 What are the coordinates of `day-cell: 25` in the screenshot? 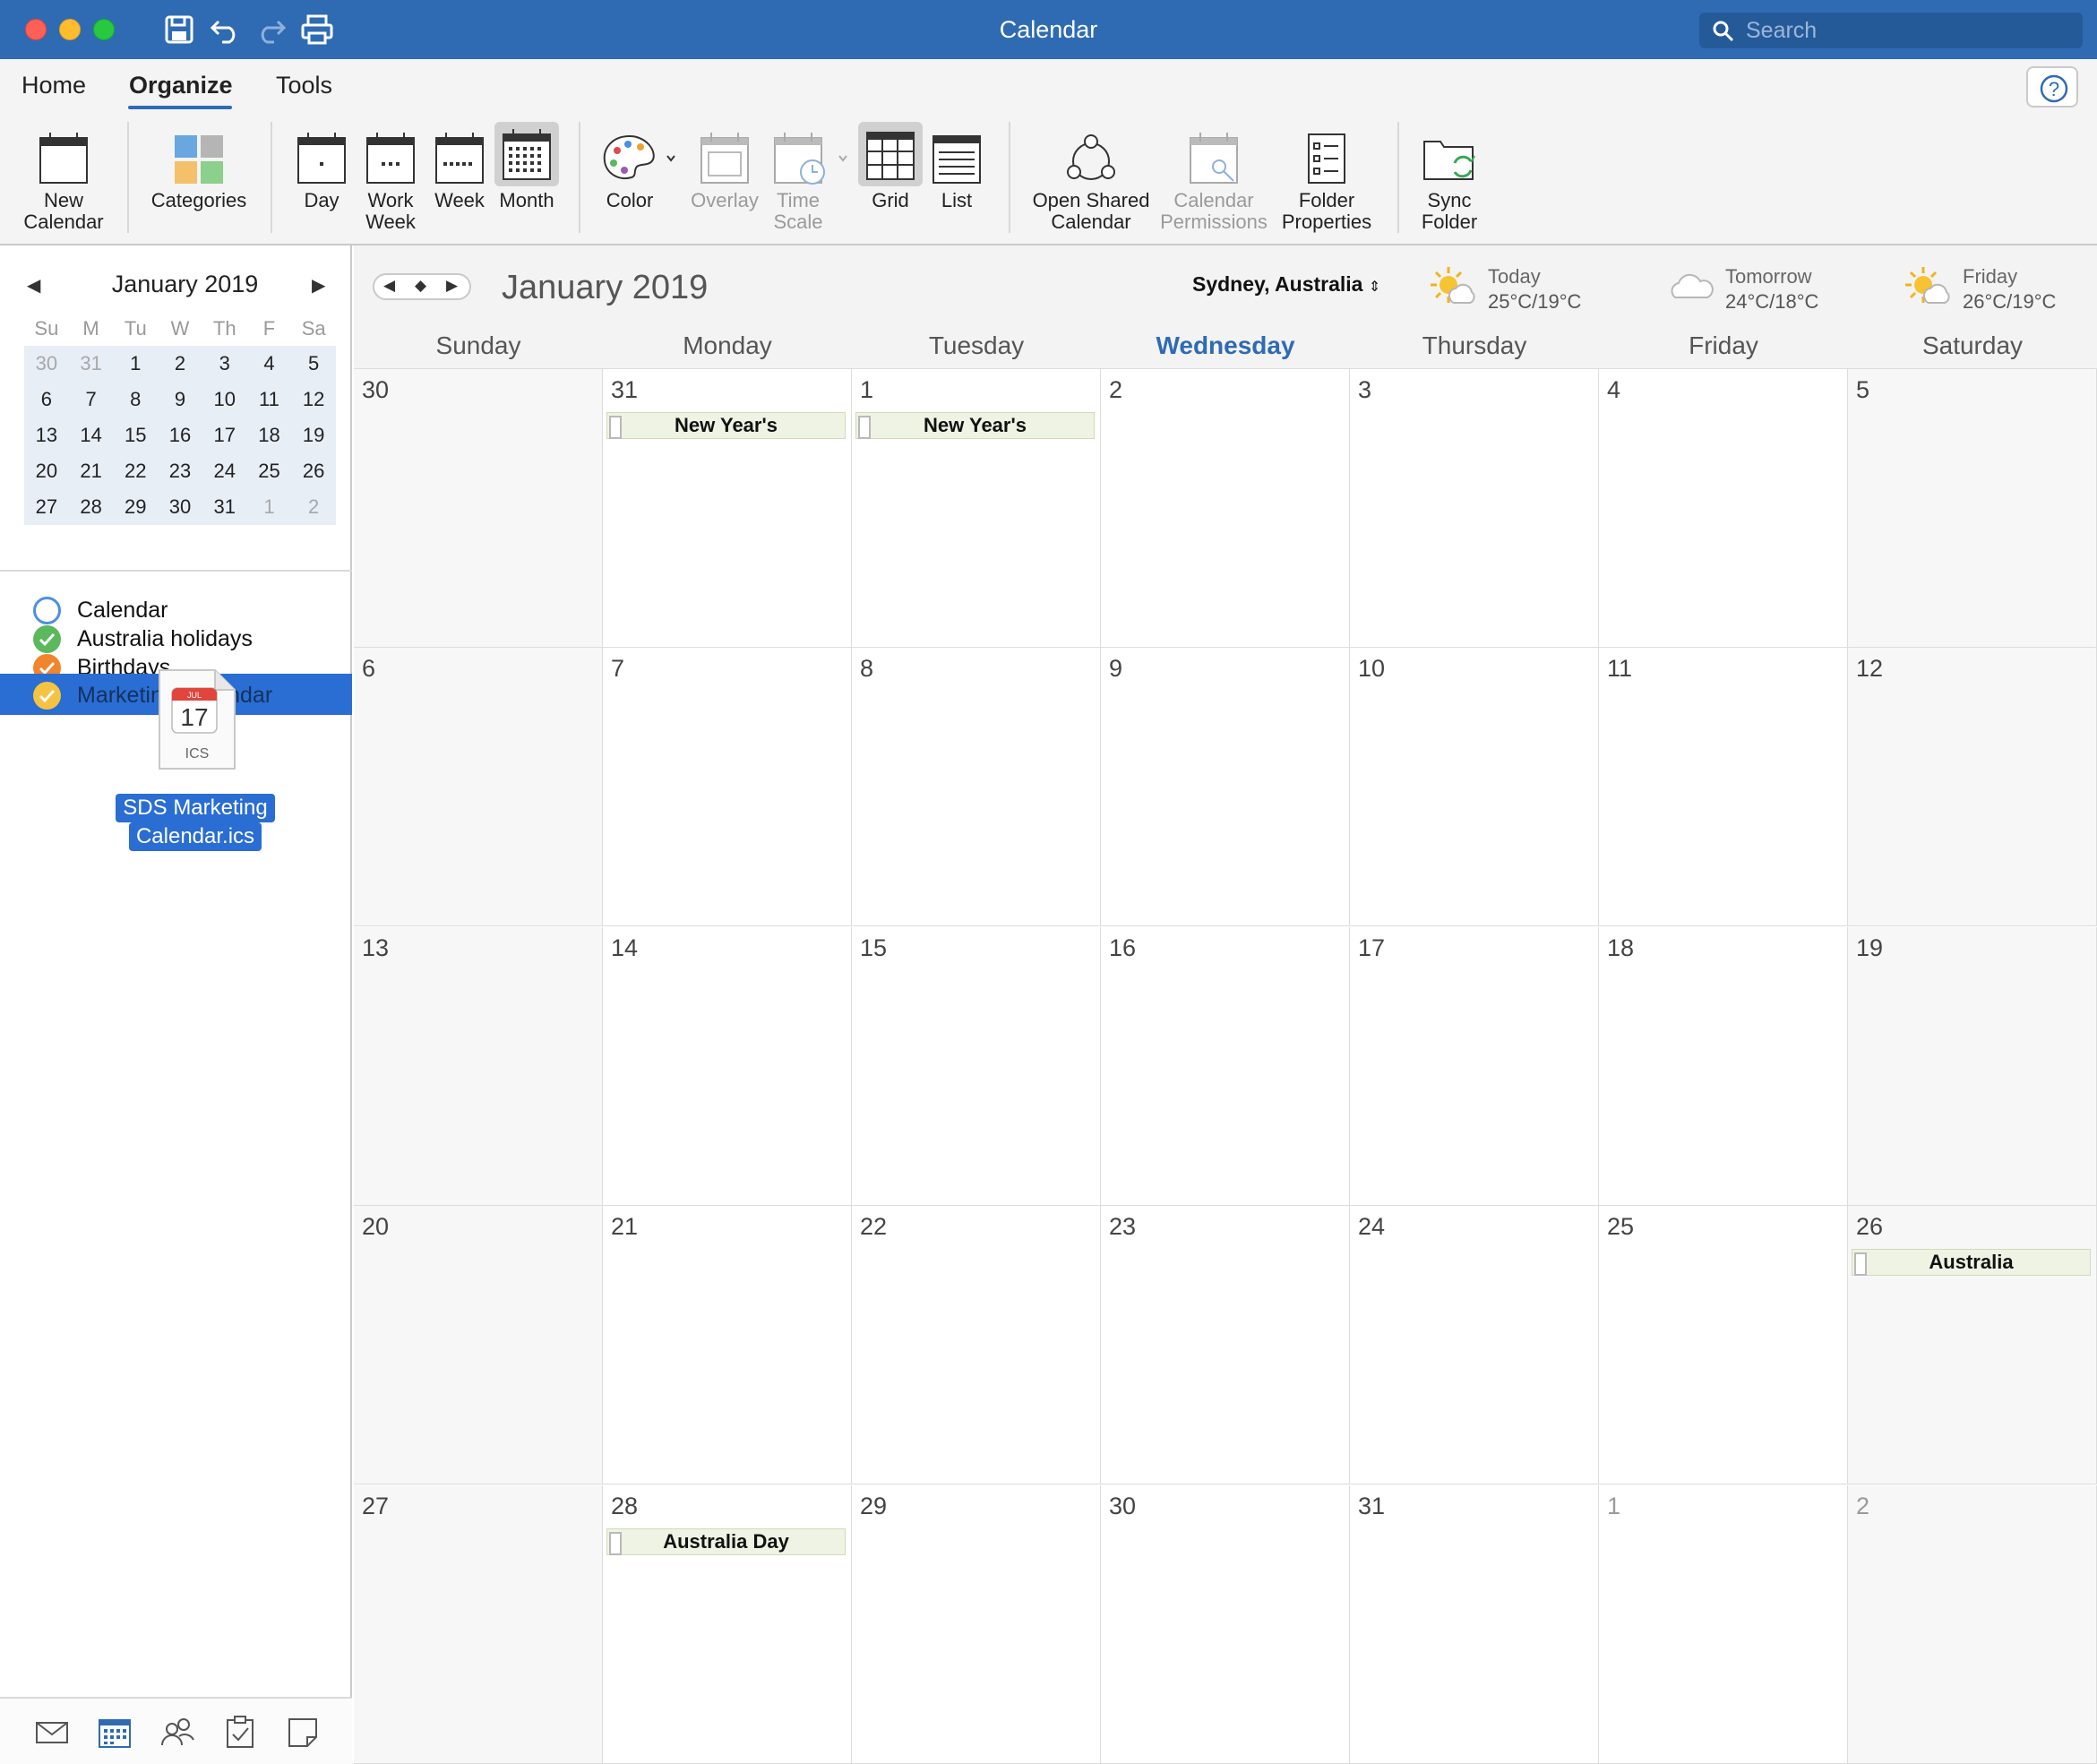 It's located at (1723, 1345).